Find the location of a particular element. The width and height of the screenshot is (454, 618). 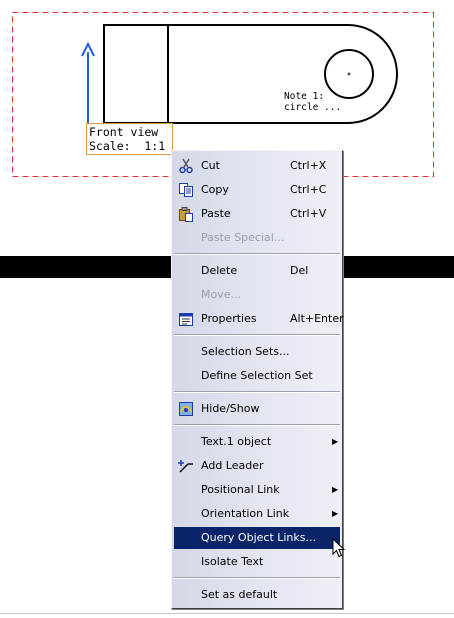

menu-item-label: Positional Link is located at coordinates (240, 489).